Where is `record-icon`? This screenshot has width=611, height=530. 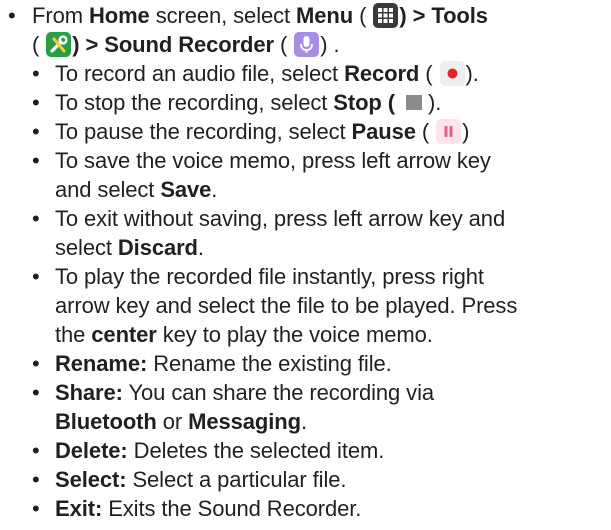 record-icon is located at coordinates (452, 73).